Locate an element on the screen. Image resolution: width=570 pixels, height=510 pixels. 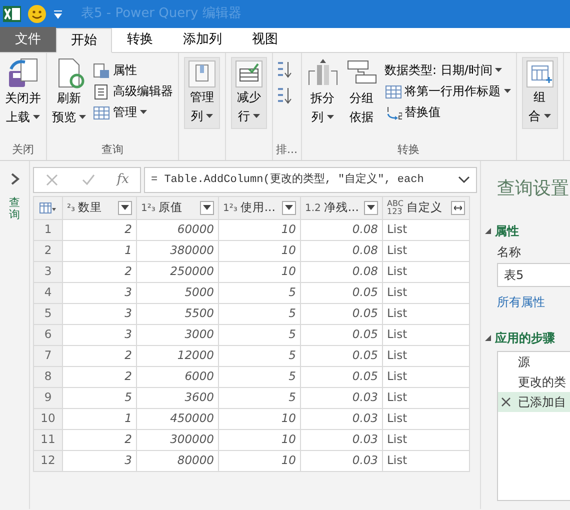
smiley-icon is located at coordinates (37, 14).